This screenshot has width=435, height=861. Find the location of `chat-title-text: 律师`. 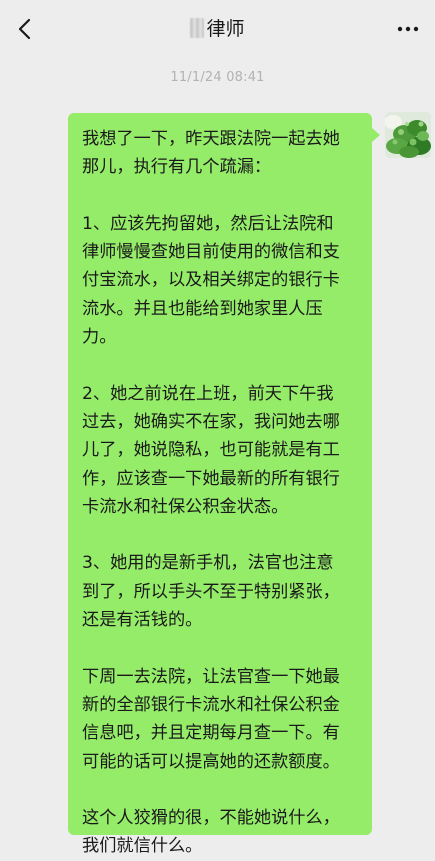

chat-title-text: 律师 is located at coordinates (225, 29).